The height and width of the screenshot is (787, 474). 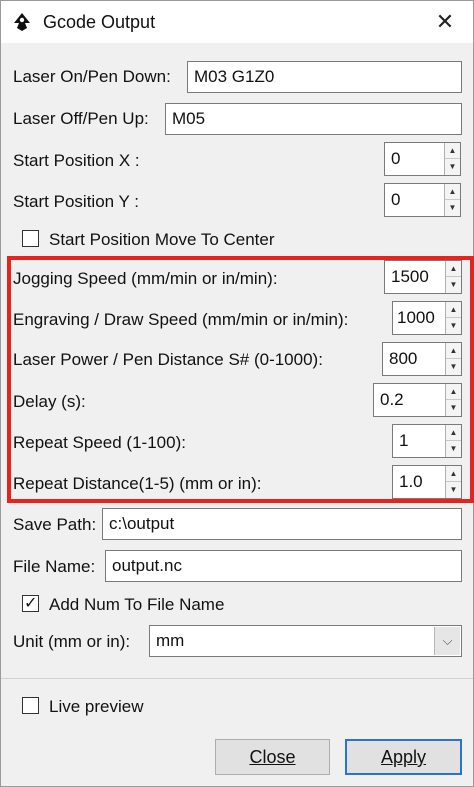 I want to click on checkmark-icon: ✓, so click(x=31, y=603).